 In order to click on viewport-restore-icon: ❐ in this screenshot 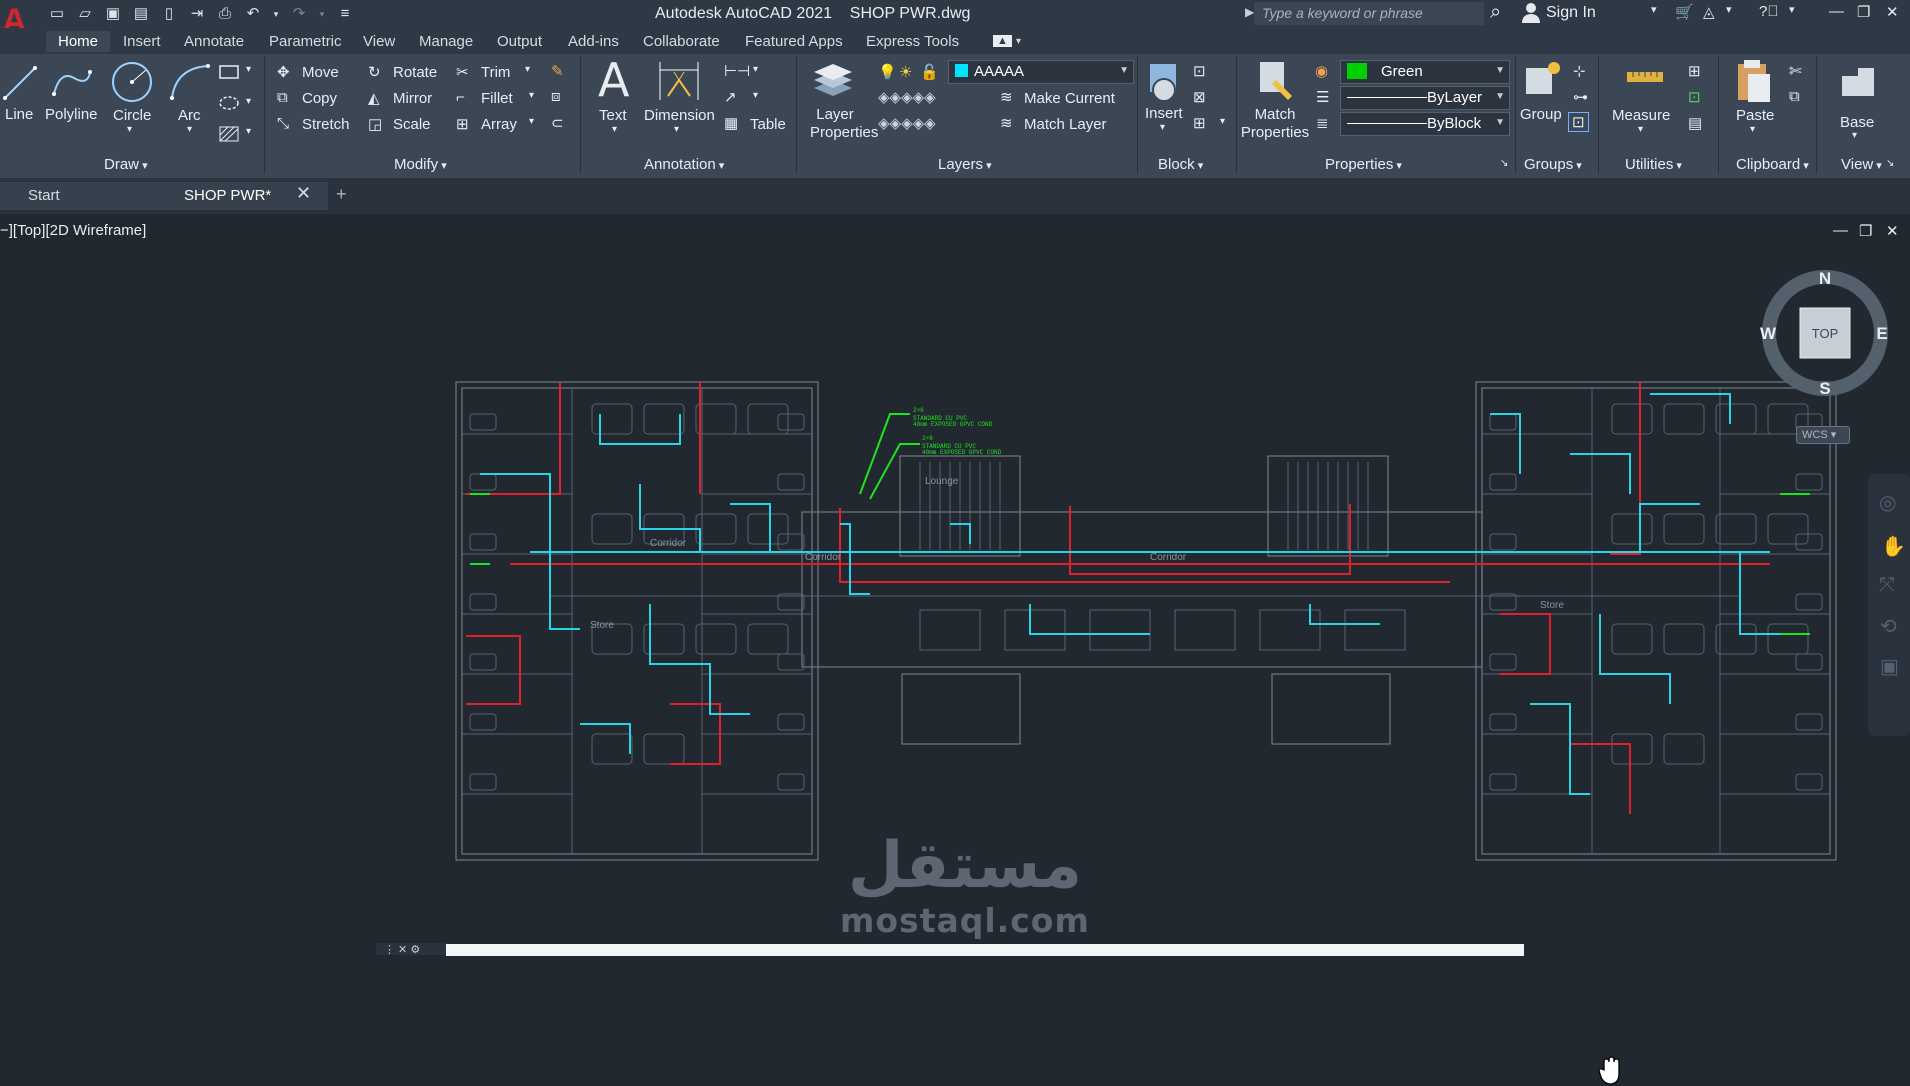, I will do `click(1865, 231)`.